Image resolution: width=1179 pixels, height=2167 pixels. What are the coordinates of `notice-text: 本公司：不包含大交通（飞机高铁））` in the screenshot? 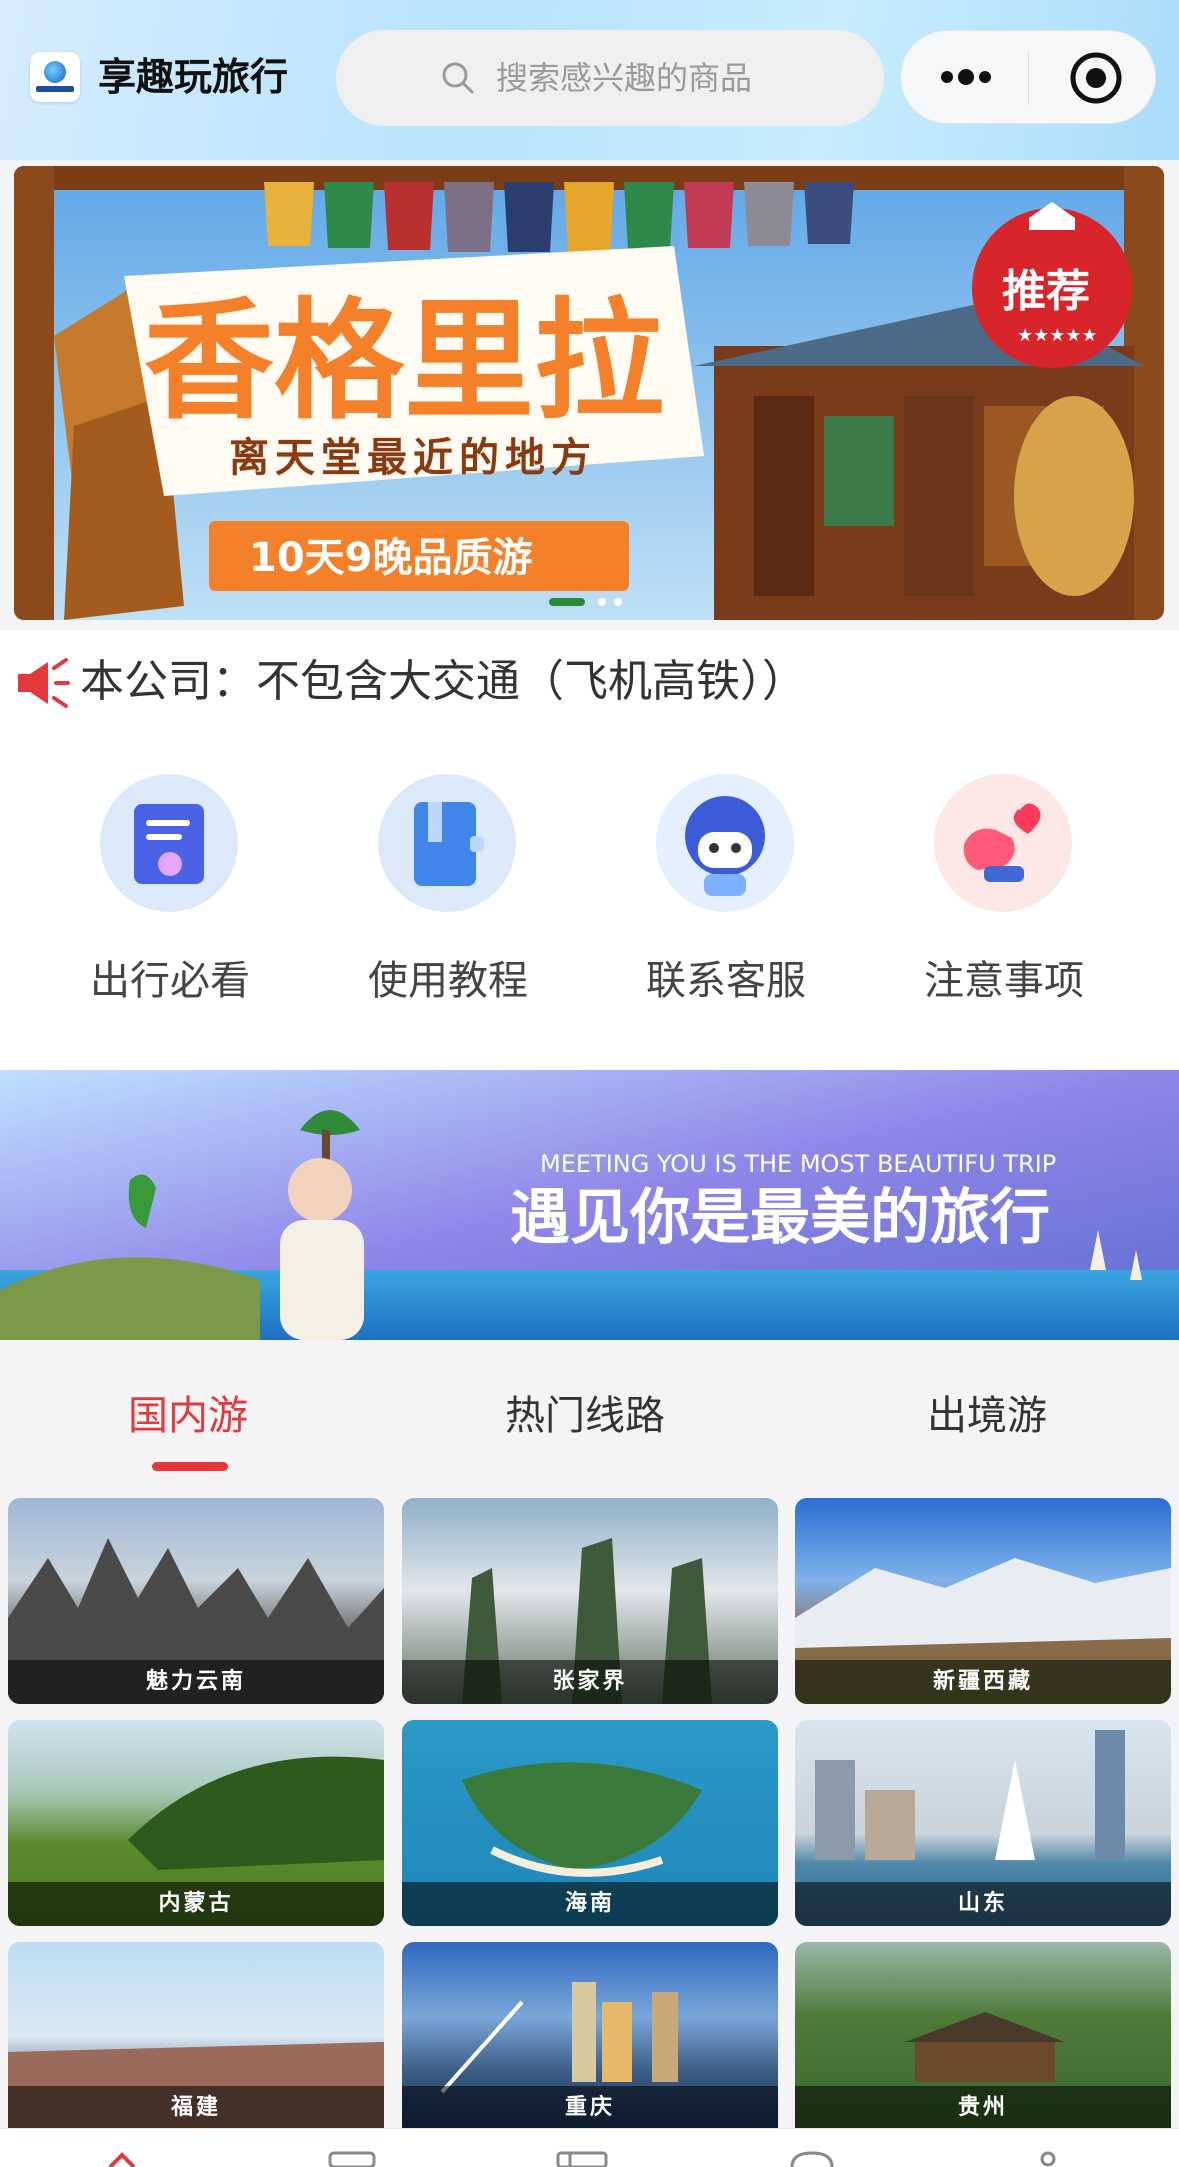 It's located at (443, 681).